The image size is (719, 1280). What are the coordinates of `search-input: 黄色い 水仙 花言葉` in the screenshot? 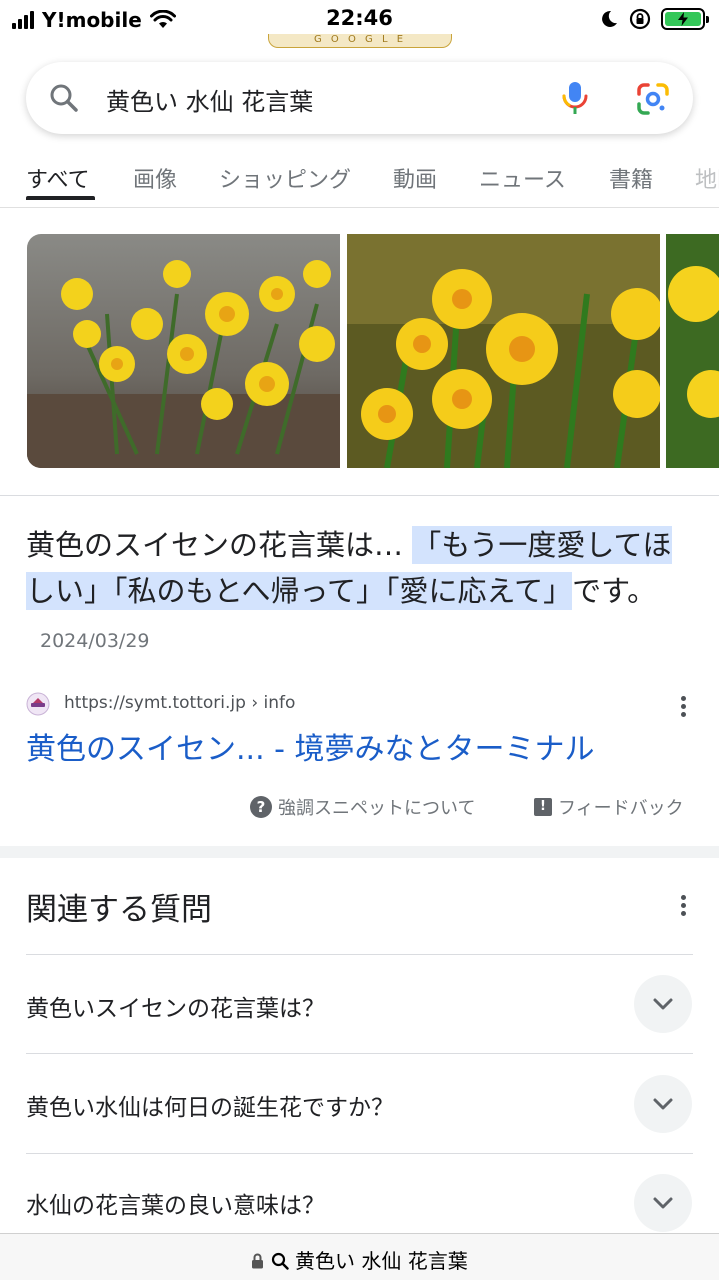 It's located at (209, 99).